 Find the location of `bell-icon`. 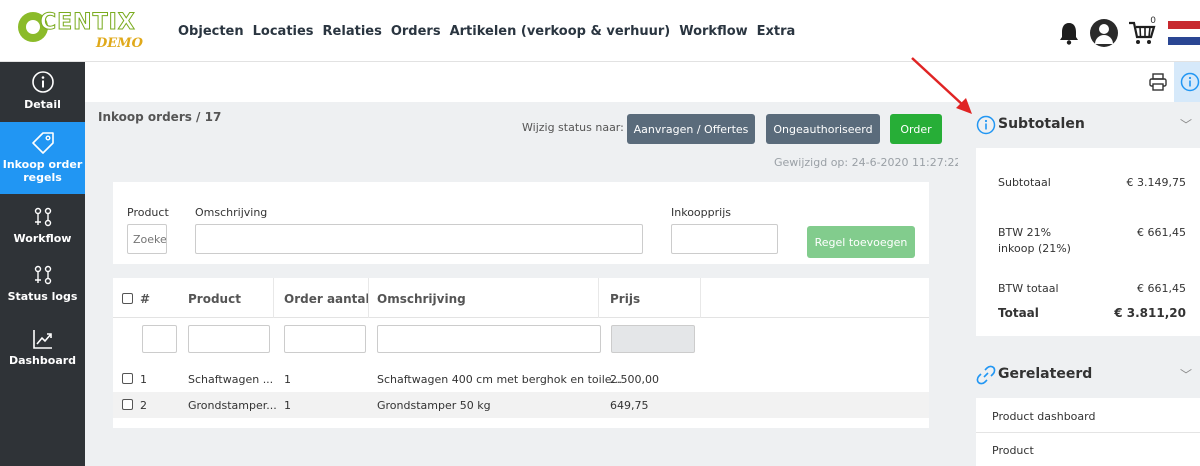

bell-icon is located at coordinates (1069, 33).